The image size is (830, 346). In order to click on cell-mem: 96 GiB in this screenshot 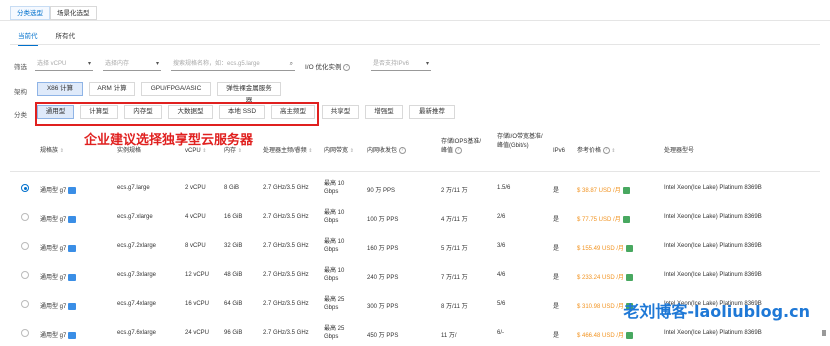, I will do `click(233, 333)`.